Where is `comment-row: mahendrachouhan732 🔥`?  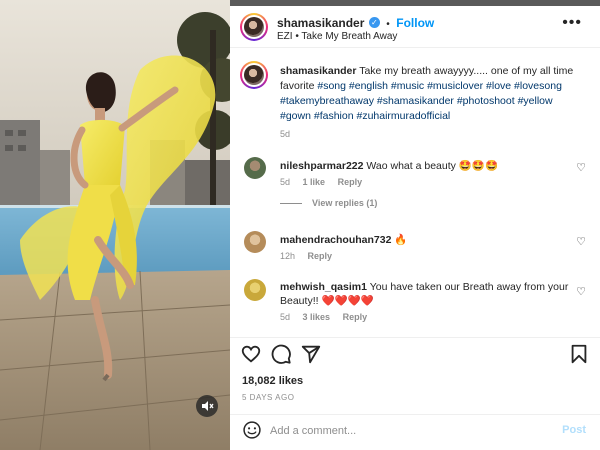
comment-row: mahendrachouhan732 🔥 is located at coordinates (430, 240).